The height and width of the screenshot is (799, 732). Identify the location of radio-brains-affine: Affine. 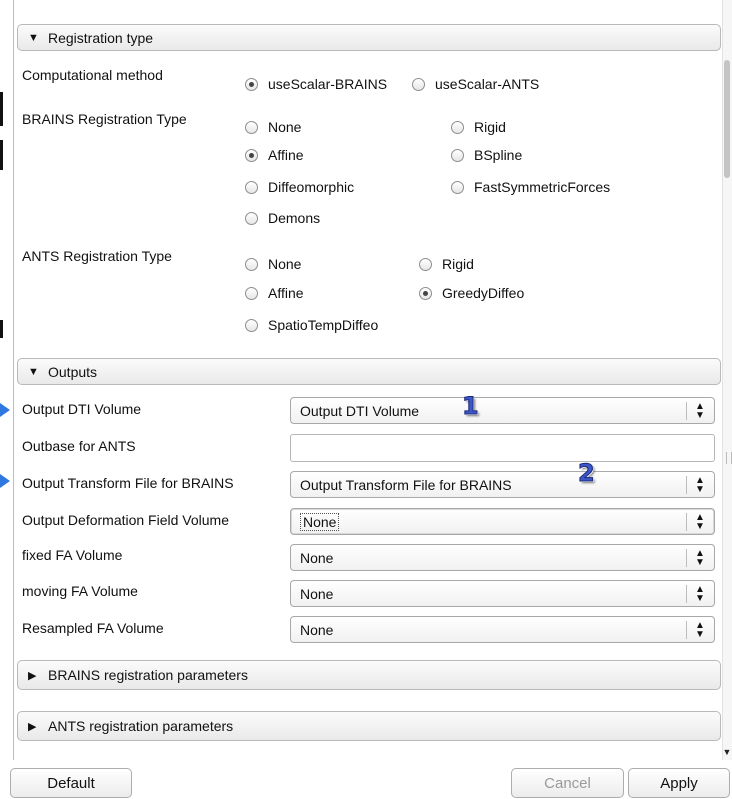
(274, 155).